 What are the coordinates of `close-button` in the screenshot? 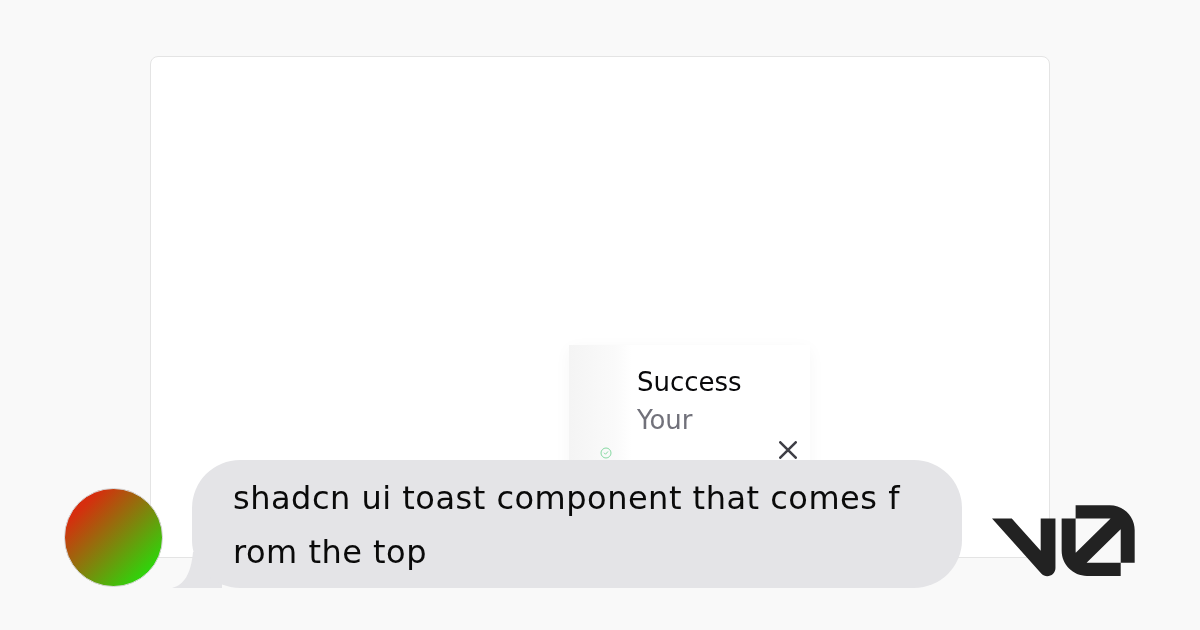 It's located at (788, 450).